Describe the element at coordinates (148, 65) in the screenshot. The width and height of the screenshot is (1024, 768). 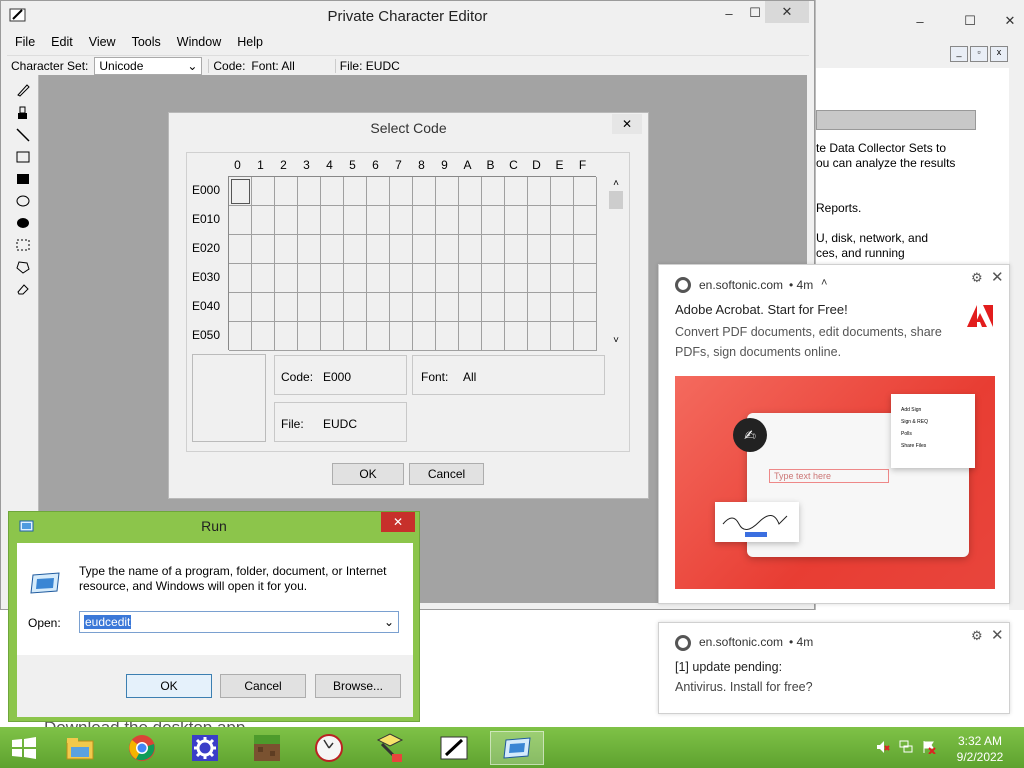
I see `charset-select: Unicode ⌄` at that location.